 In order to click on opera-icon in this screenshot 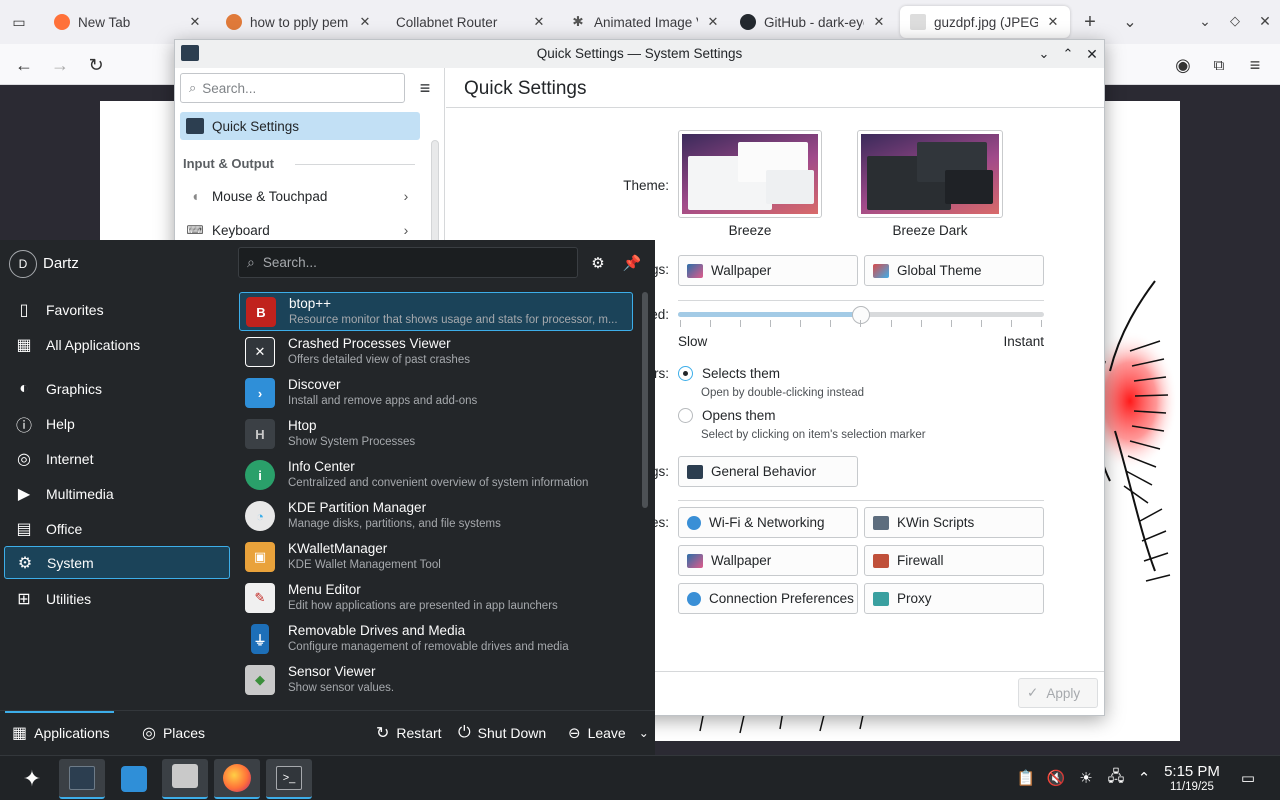, I will do `click(234, 22)`.